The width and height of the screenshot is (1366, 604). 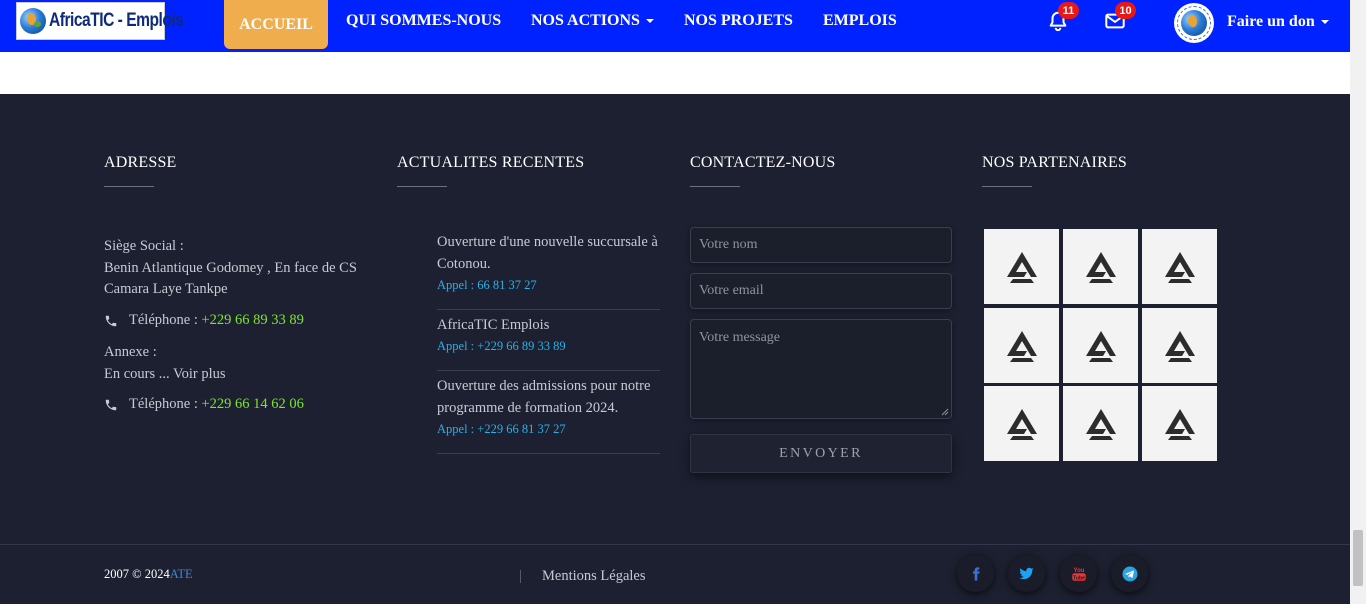 What do you see at coordinates (860, 21) in the screenshot?
I see `nav-emplois: EMPLOIS` at bounding box center [860, 21].